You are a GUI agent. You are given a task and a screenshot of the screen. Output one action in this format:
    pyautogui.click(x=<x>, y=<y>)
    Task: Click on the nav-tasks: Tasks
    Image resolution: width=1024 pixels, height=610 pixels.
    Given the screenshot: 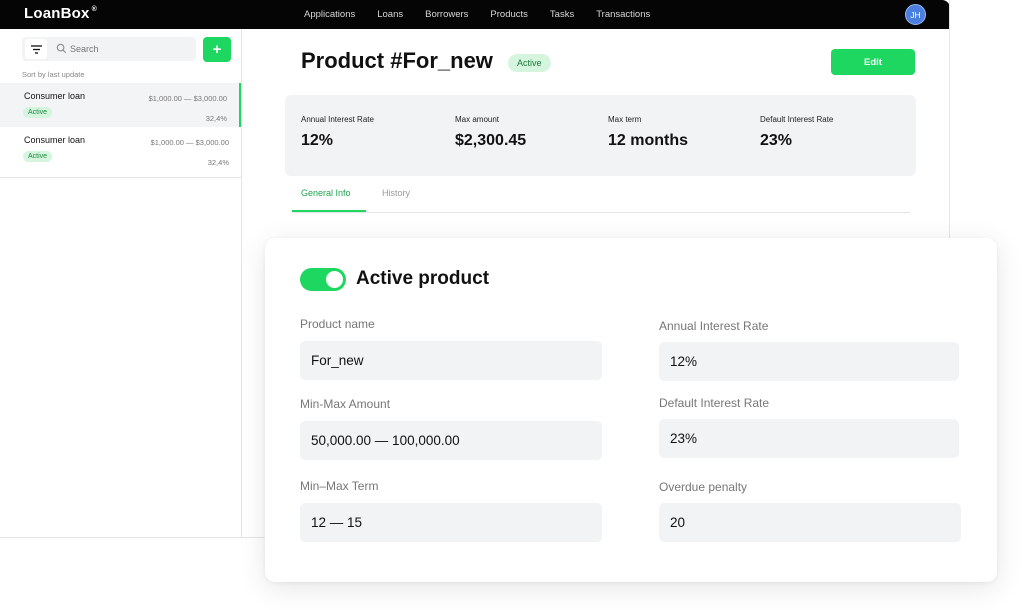 What is the action you would take?
    pyautogui.click(x=562, y=14)
    